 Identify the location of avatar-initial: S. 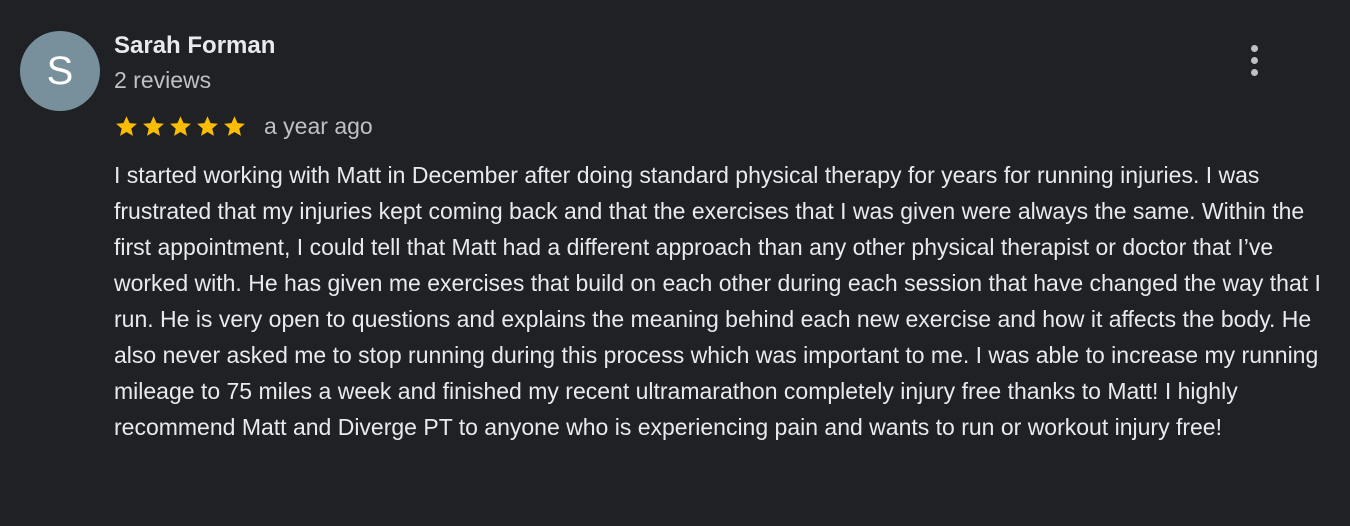
(60, 70).